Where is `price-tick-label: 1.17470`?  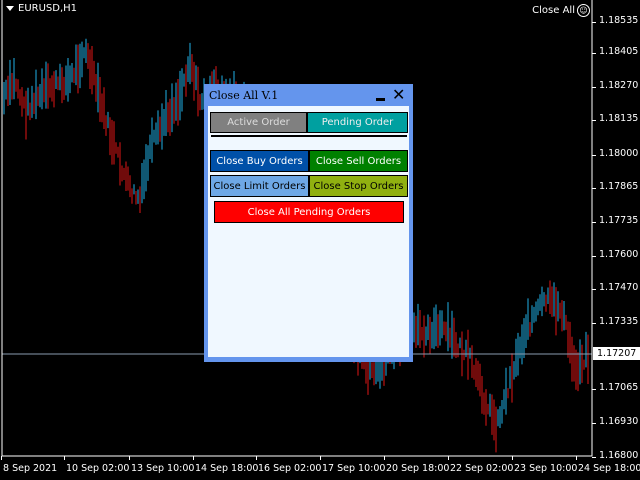
price-tick-label: 1.17470 is located at coordinates (619, 287).